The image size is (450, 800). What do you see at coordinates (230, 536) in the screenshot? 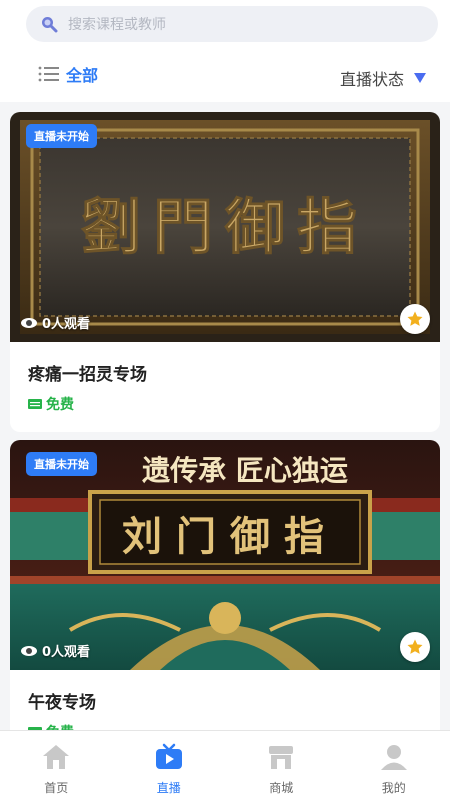
I see `gate-plaque-text: 刘门御指` at bounding box center [230, 536].